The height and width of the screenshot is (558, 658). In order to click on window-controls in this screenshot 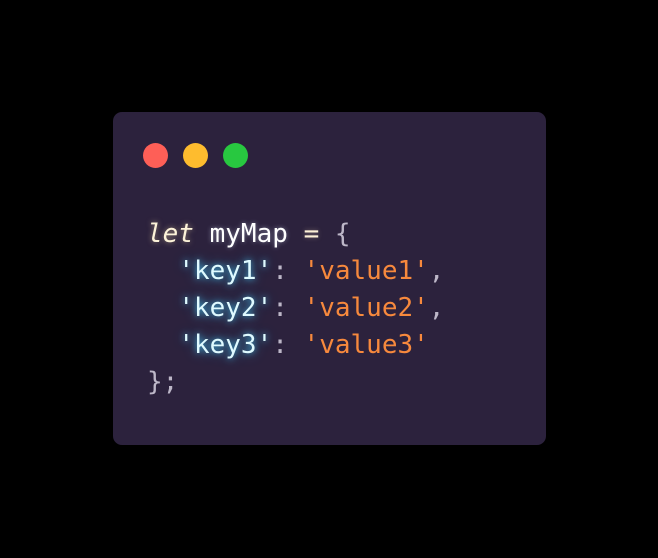, I will do `click(195, 155)`.